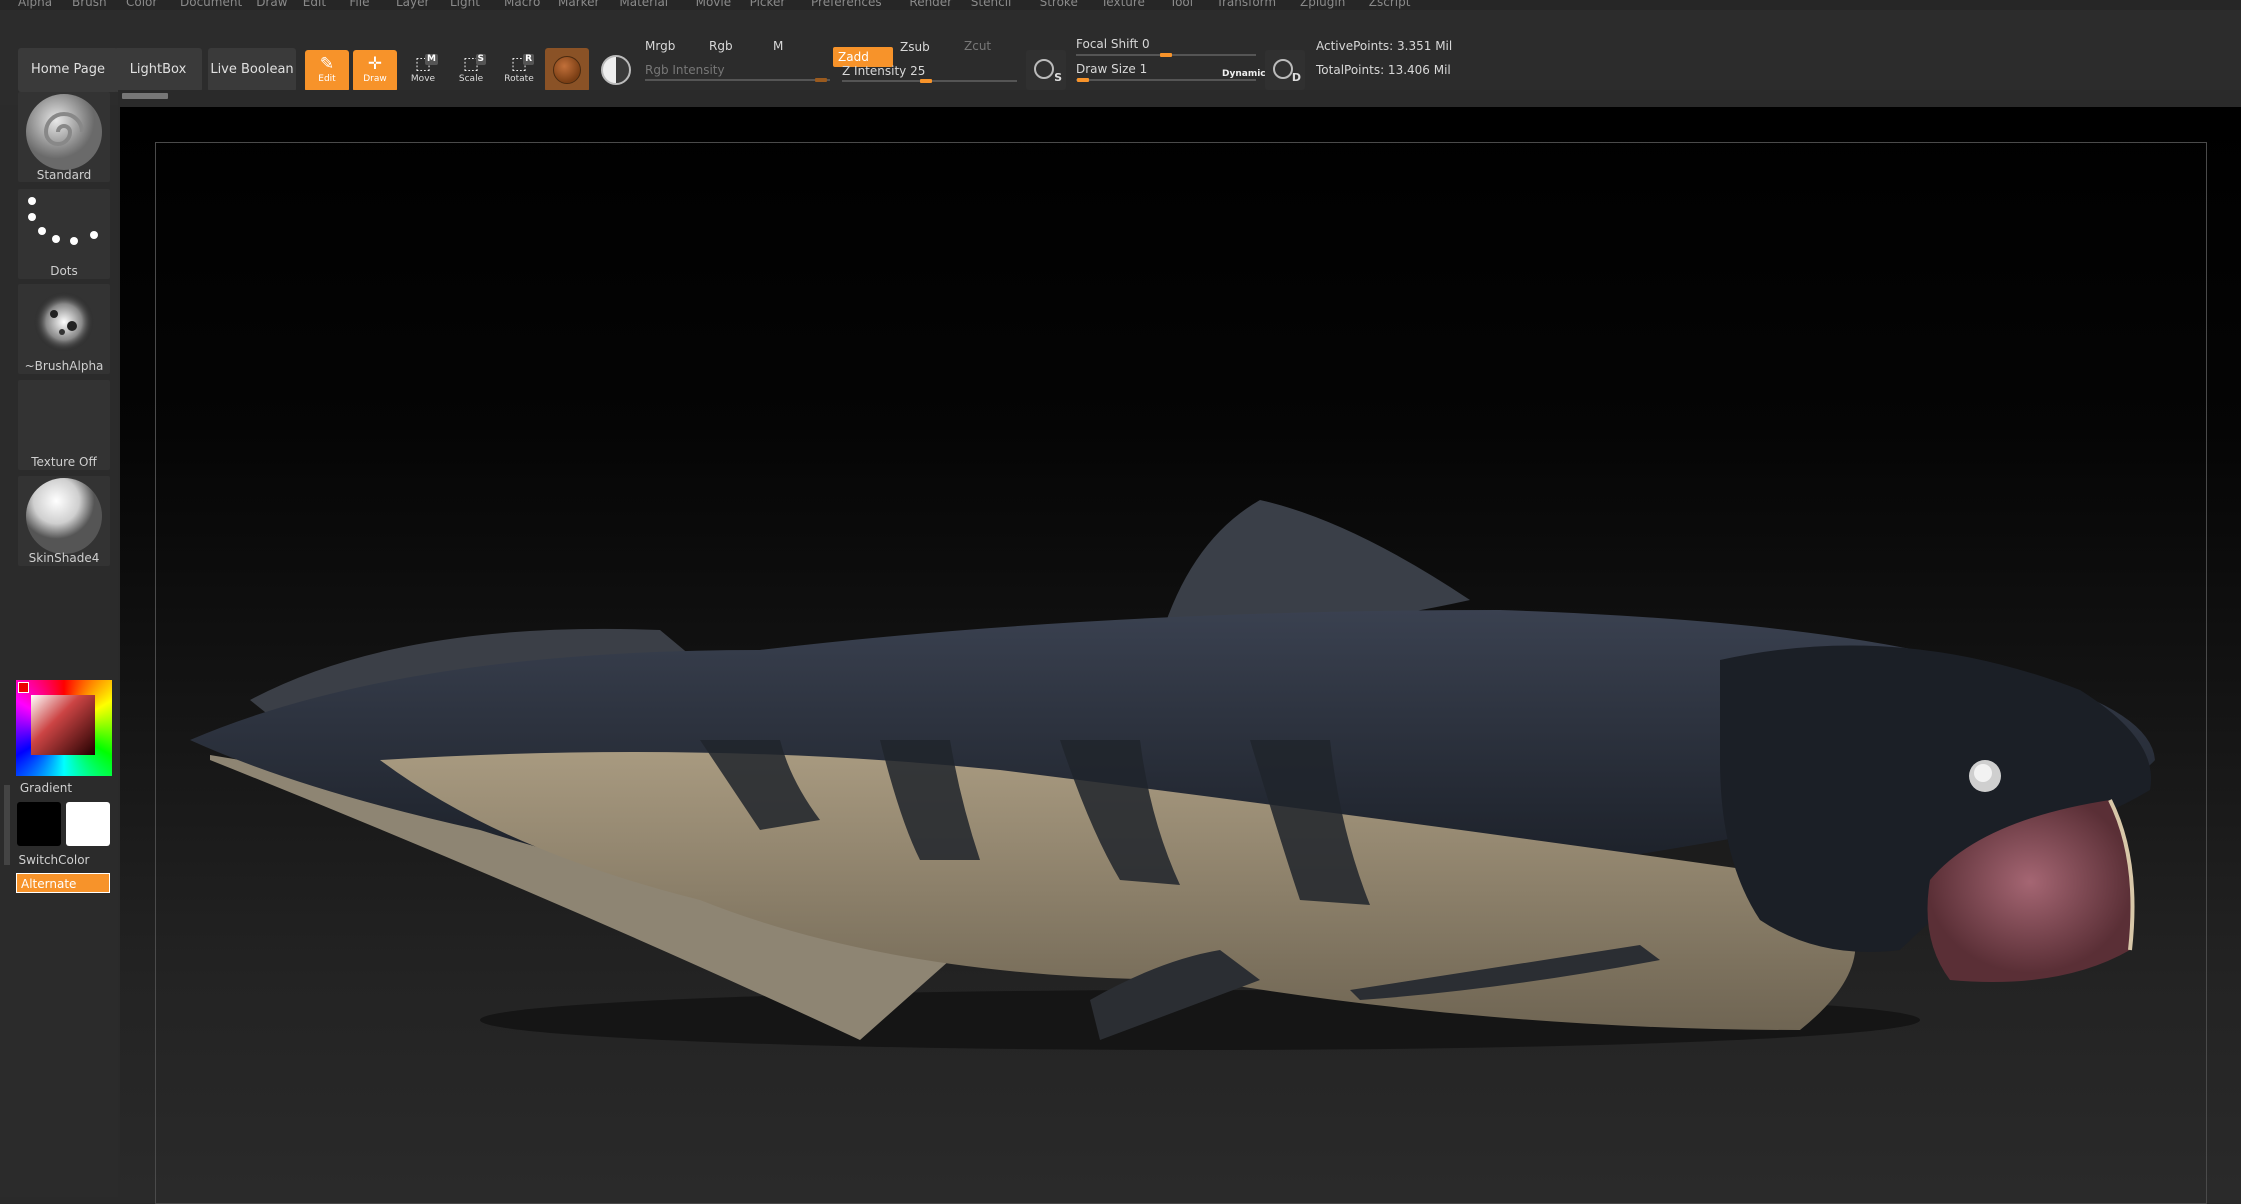 Image resolution: width=2241 pixels, height=1204 pixels. What do you see at coordinates (522, 4) in the screenshot?
I see `menu-macro: Macro` at bounding box center [522, 4].